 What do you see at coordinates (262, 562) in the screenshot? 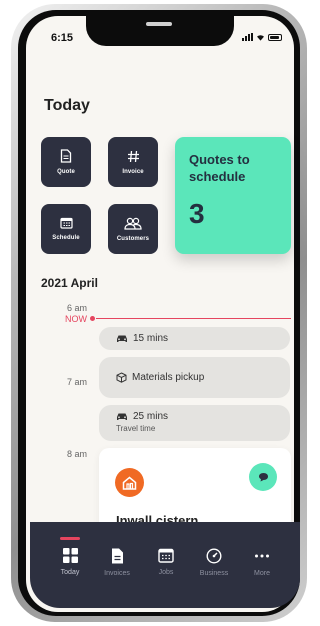
I see `tab-more: More` at bounding box center [262, 562].